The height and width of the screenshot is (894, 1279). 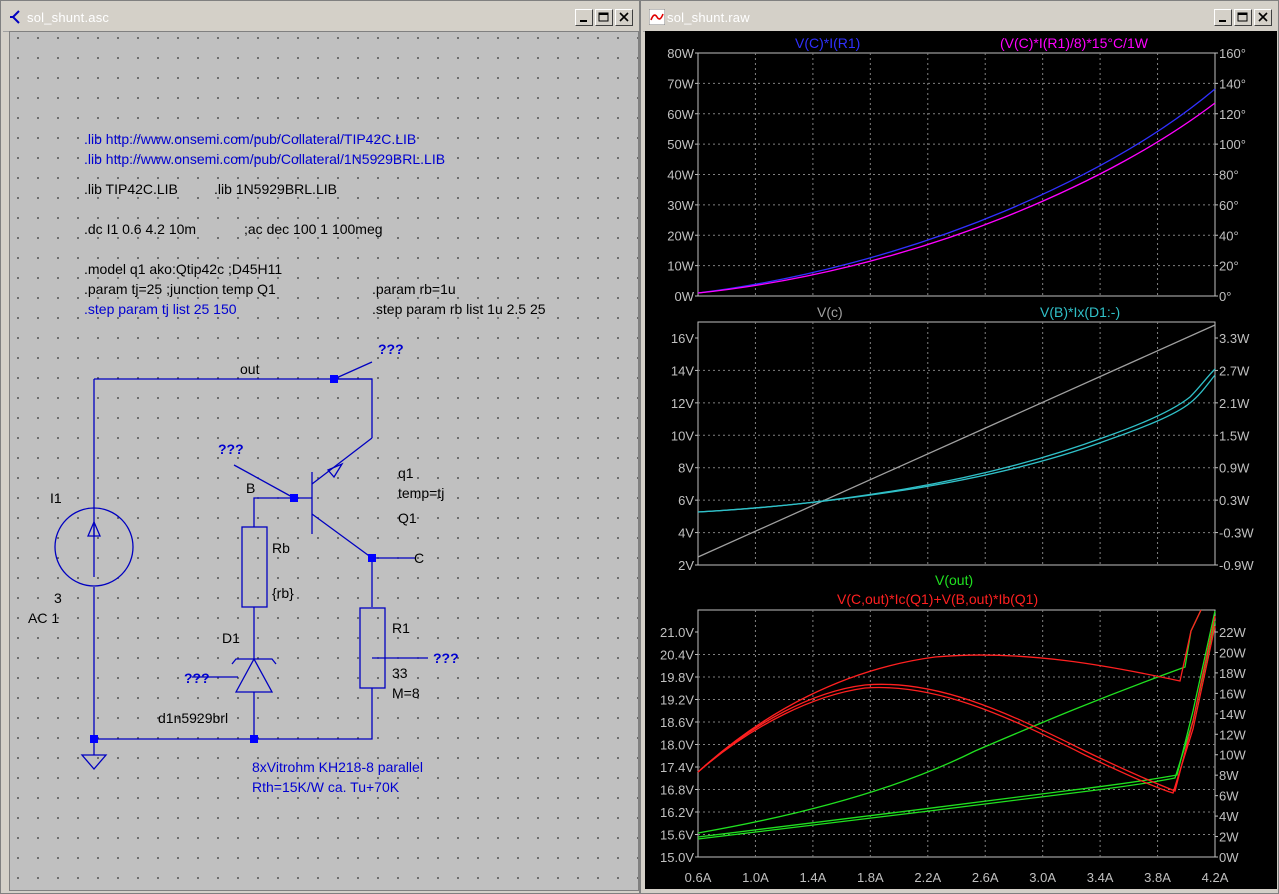 What do you see at coordinates (197, 678) in the screenshot?
I see `probe-label-d1: ???` at bounding box center [197, 678].